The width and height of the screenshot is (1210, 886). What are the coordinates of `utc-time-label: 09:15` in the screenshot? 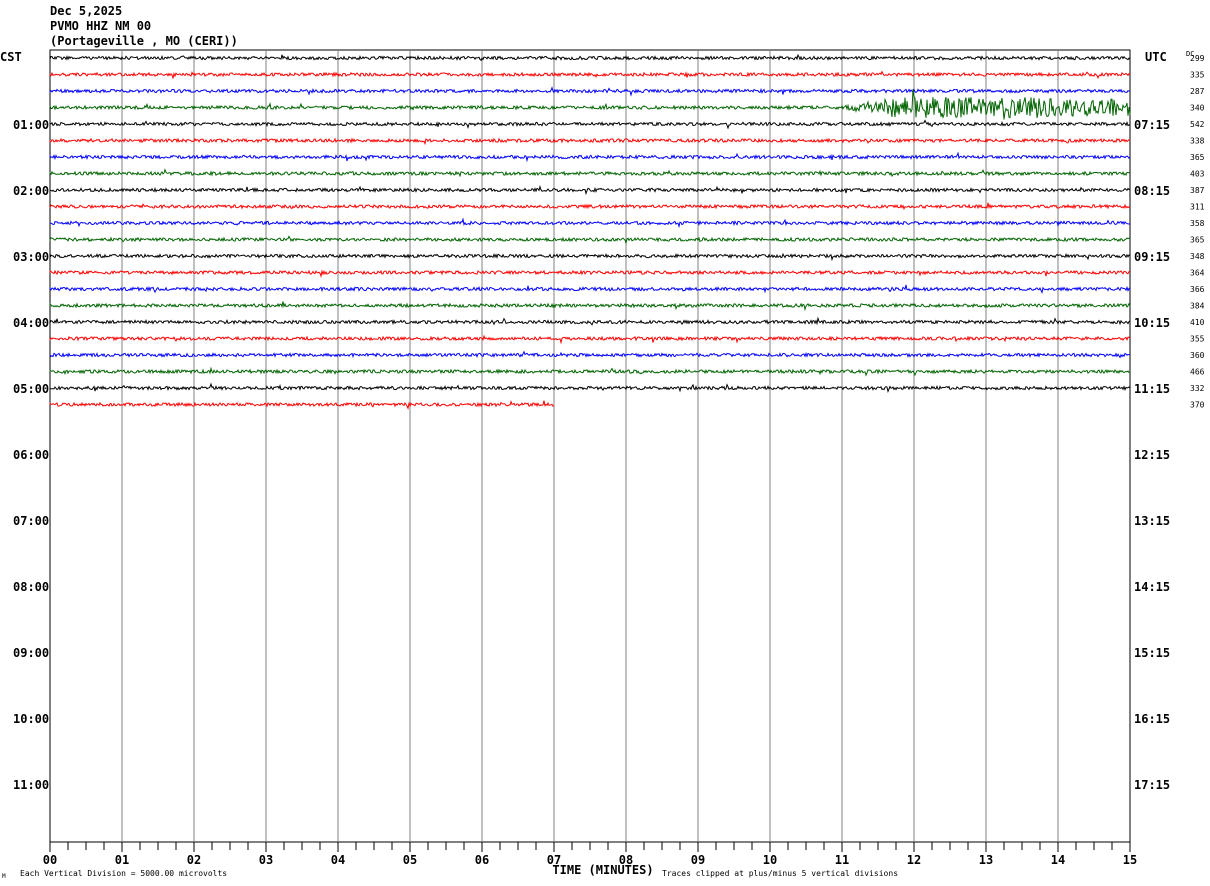 It's located at (1152, 257).